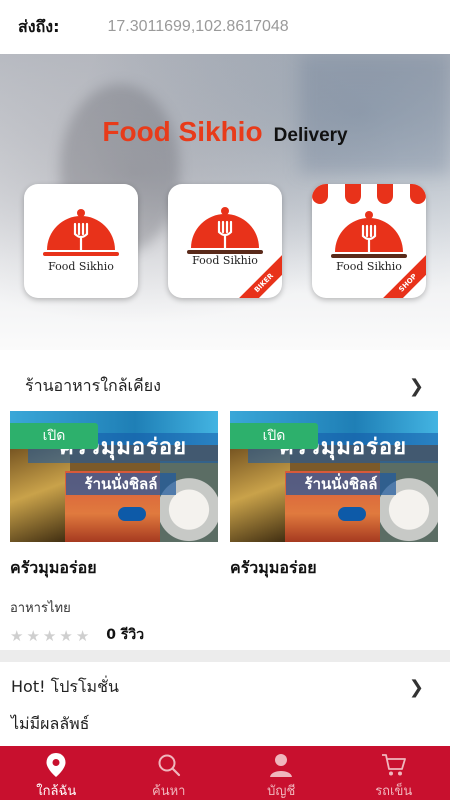  I want to click on nav-cart: รถเข็น, so click(394, 773).